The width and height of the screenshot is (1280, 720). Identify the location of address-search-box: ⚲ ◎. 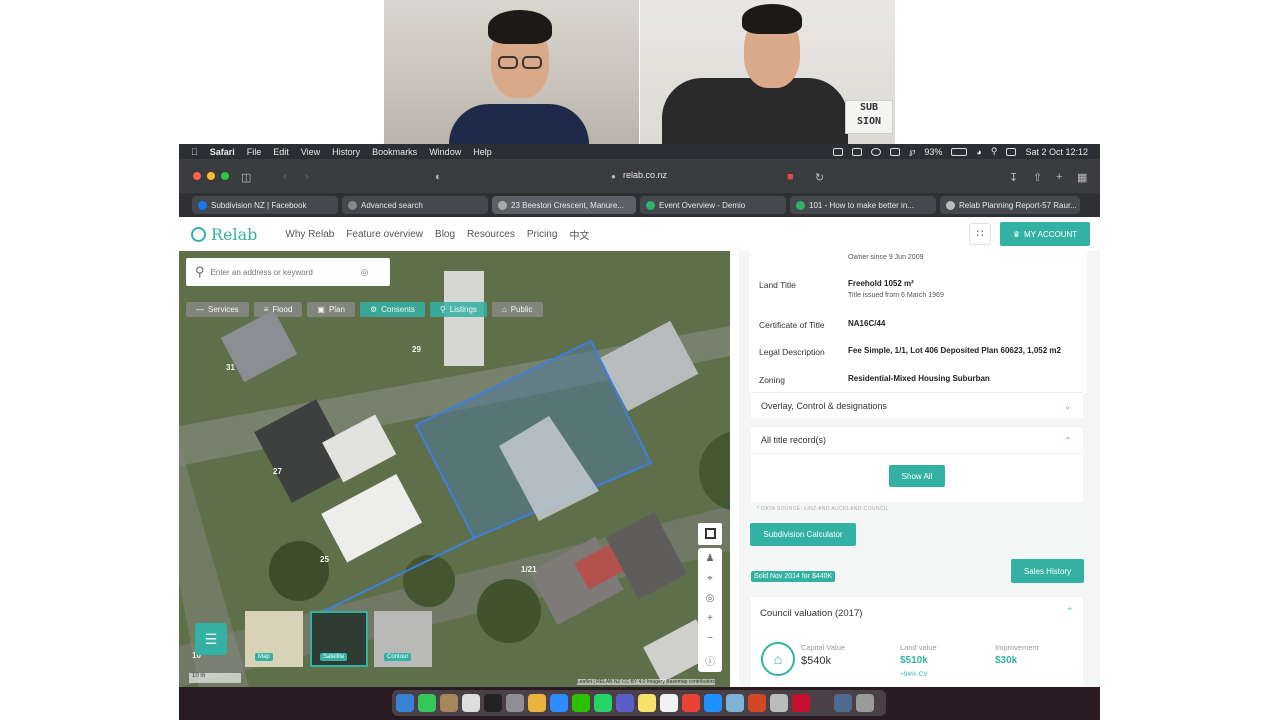
(288, 272).